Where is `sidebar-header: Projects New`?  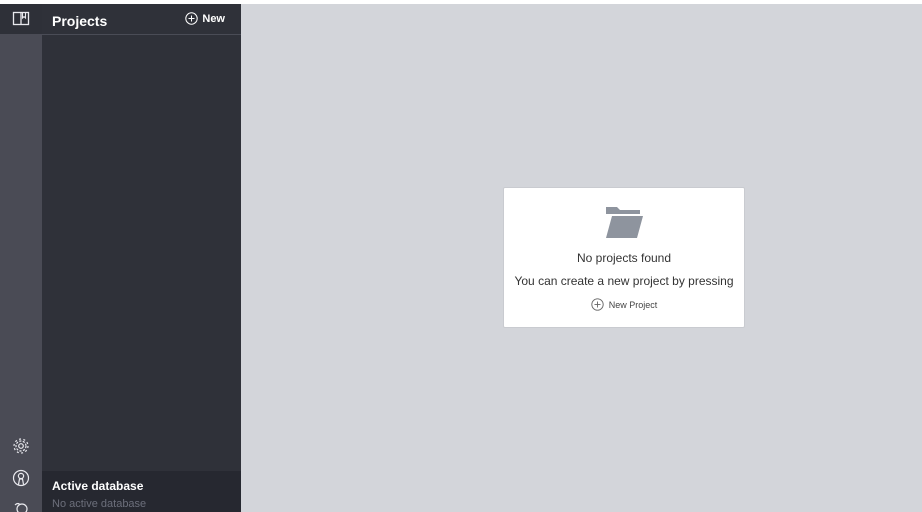
sidebar-header: Projects New is located at coordinates (141, 19).